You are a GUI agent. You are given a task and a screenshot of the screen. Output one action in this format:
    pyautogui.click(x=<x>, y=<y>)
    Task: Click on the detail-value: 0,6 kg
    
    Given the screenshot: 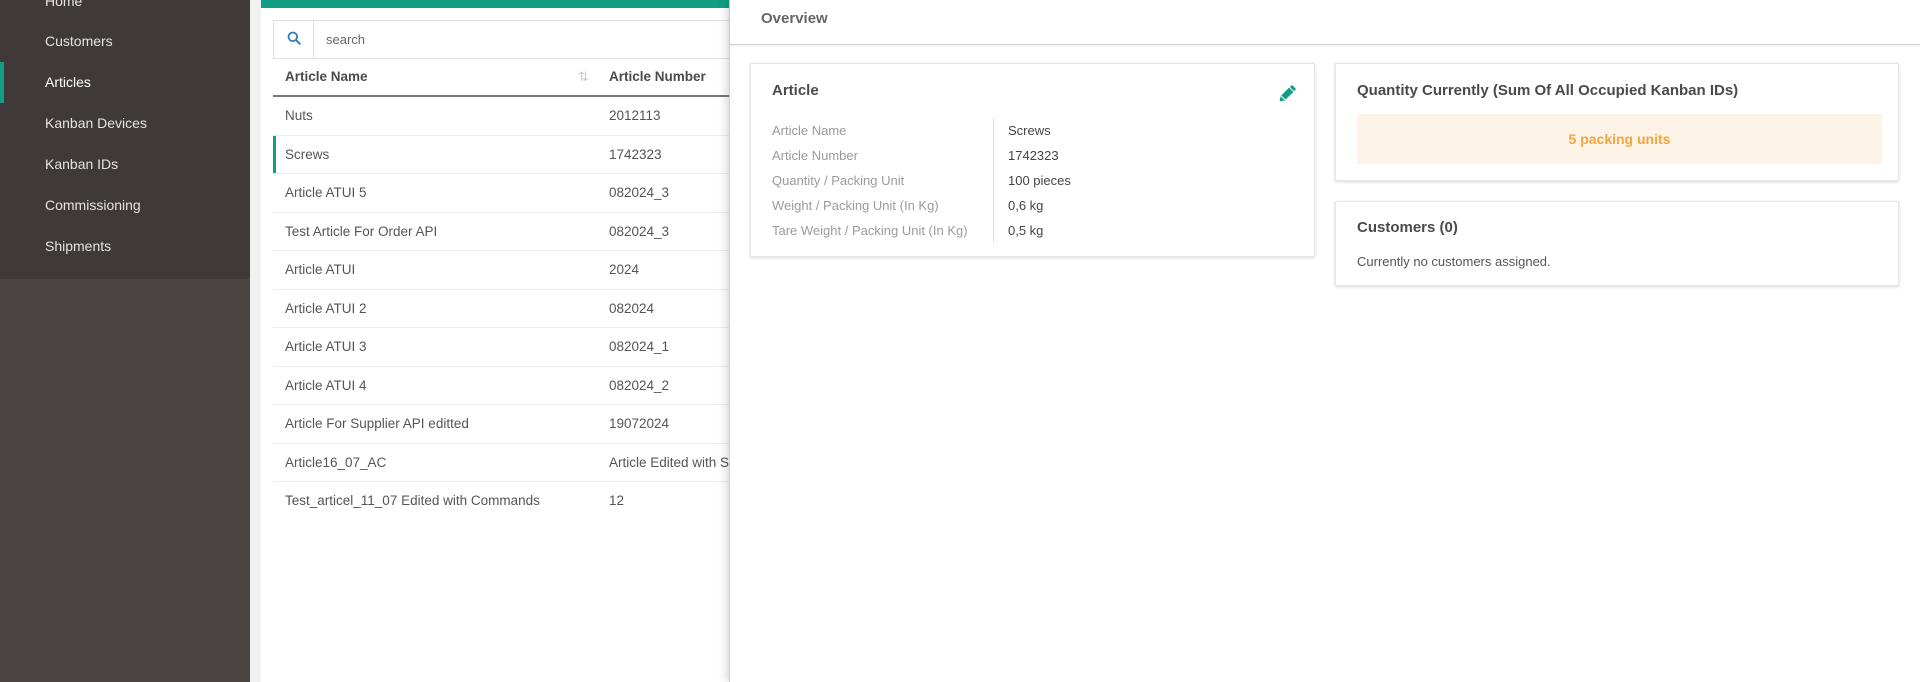 What is the action you would take?
    pyautogui.click(x=1026, y=205)
    